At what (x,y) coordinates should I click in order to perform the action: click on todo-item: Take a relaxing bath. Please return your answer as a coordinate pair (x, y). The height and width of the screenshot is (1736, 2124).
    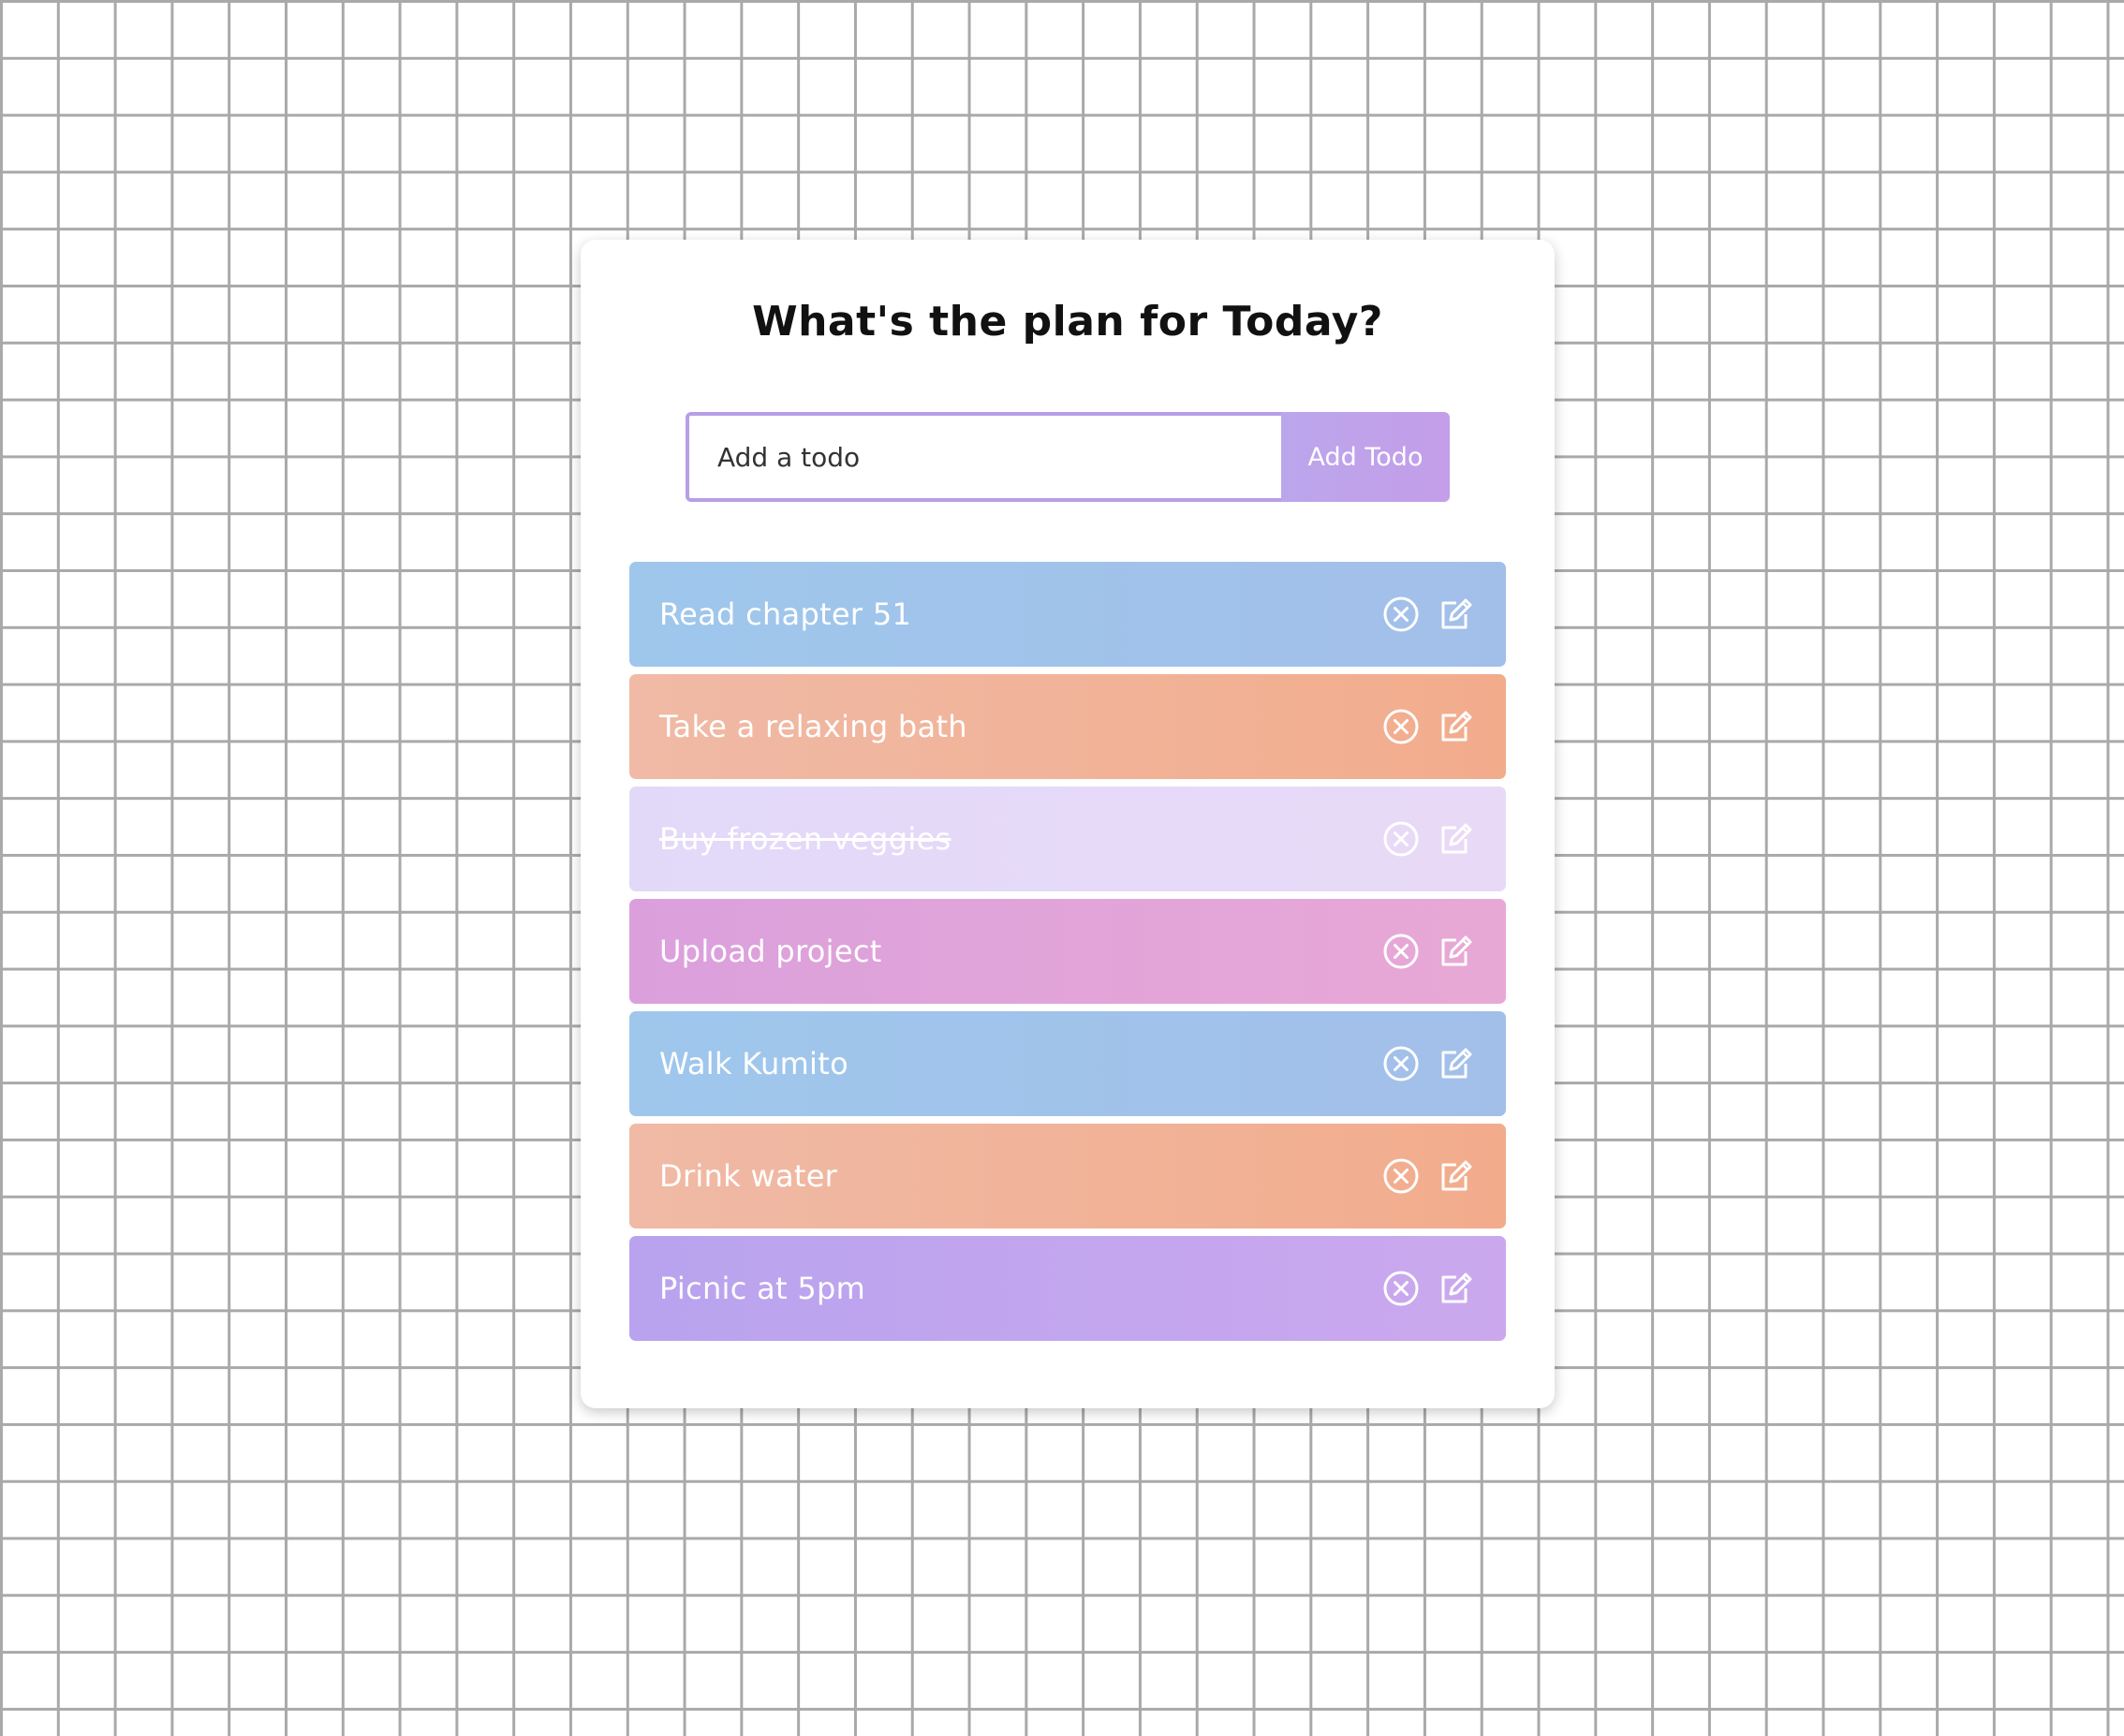
    Looking at the image, I should click on (1068, 726).